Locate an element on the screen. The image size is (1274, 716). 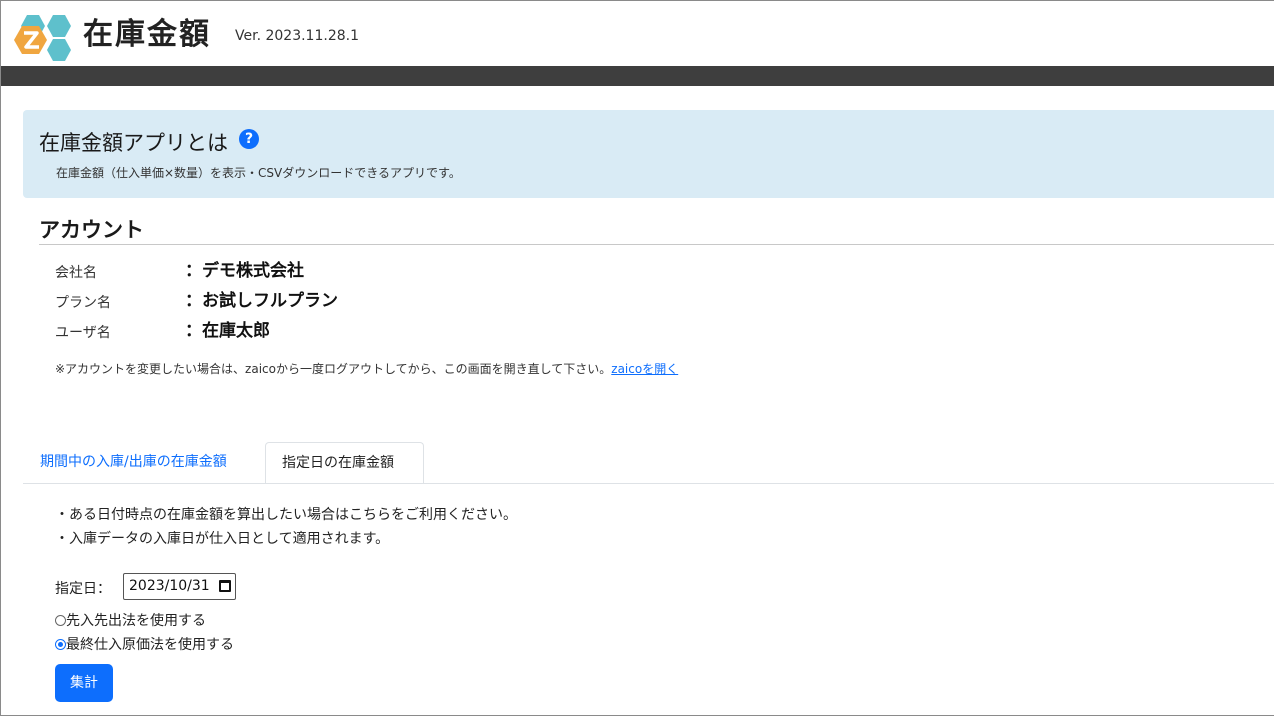
company-value: ：デモ株式会社 is located at coordinates (244, 271).